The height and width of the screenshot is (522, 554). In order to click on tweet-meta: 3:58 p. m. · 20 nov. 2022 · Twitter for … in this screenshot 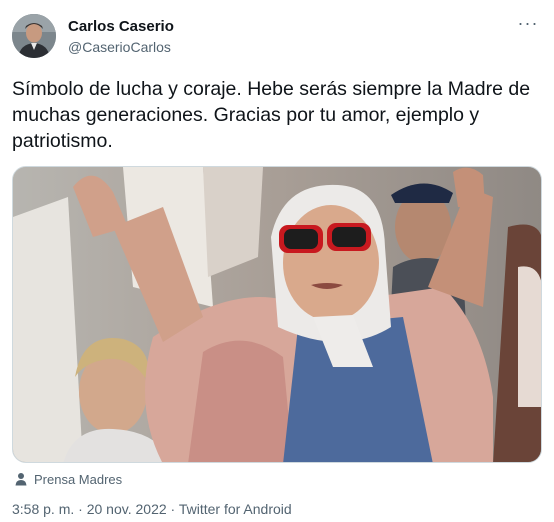, I will do `click(152, 509)`.